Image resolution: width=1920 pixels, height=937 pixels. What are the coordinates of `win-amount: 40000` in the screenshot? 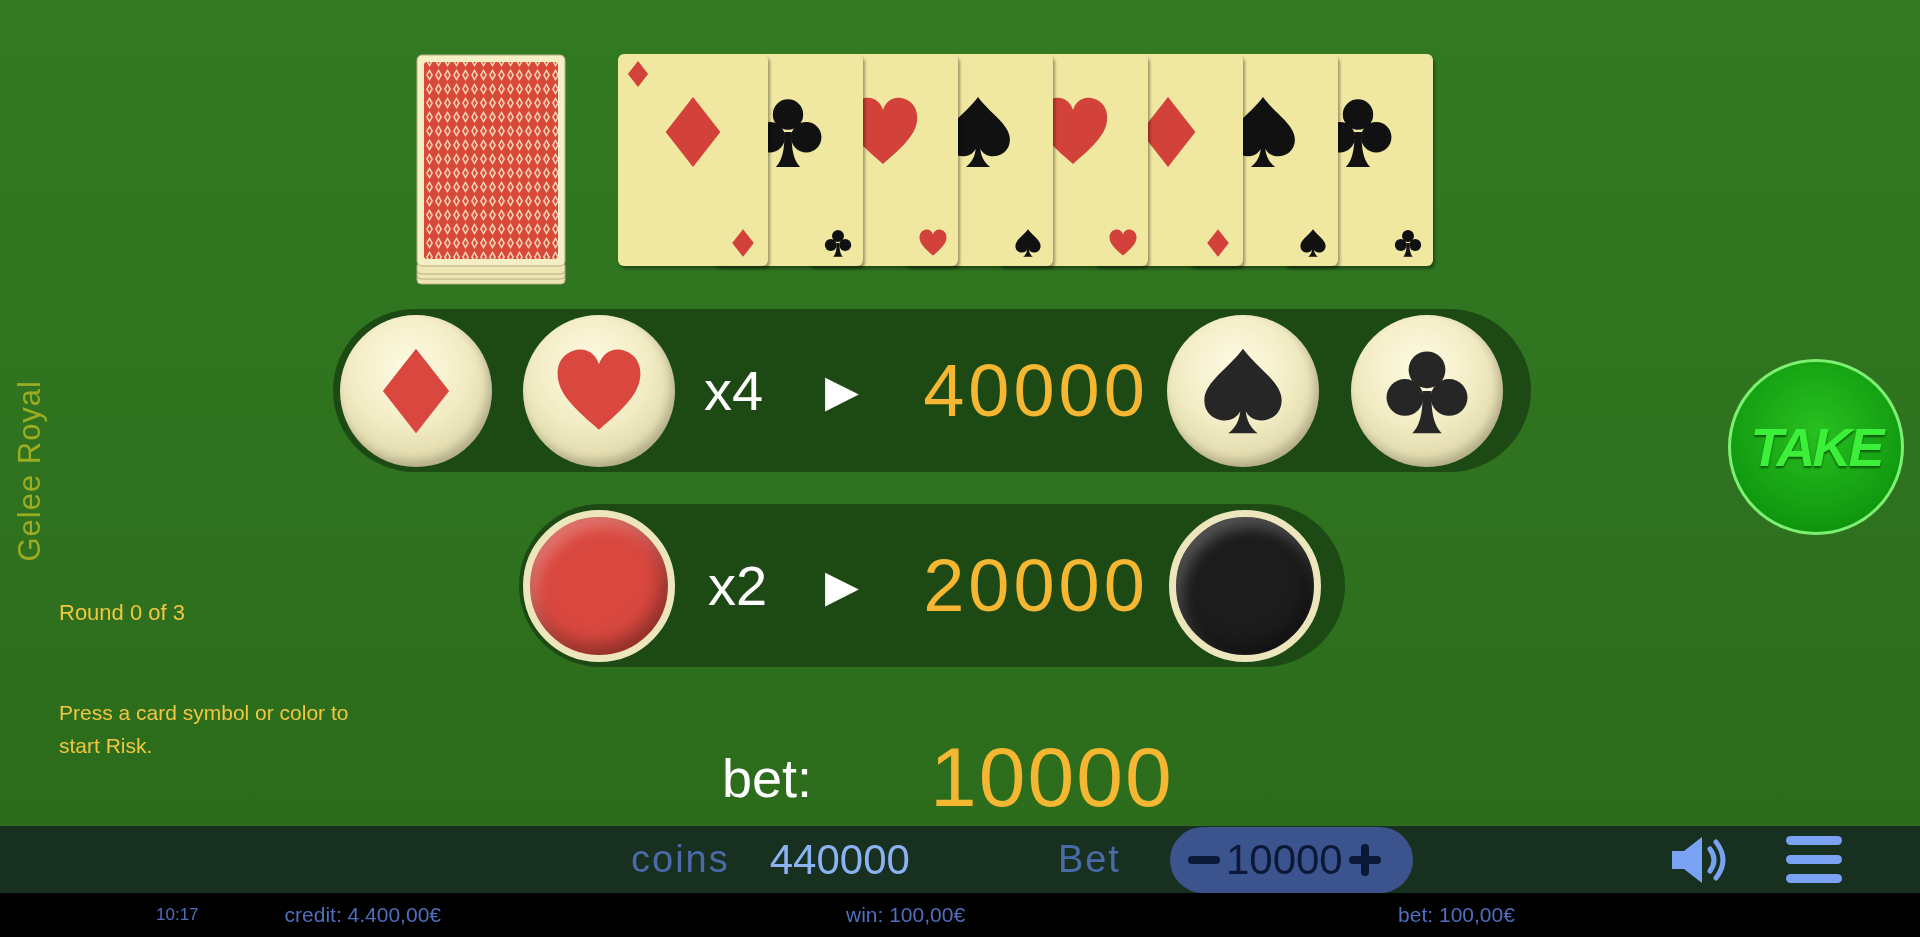 It's located at (1036, 390).